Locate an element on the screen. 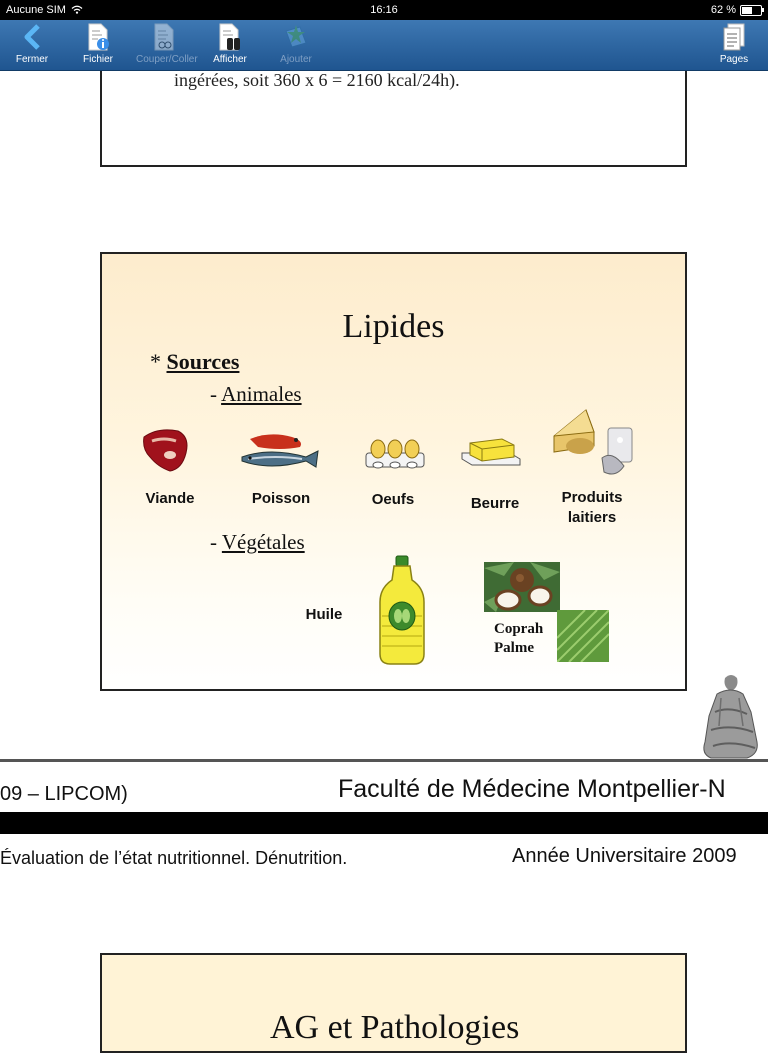  cheese-icon is located at coordinates (593, 442).